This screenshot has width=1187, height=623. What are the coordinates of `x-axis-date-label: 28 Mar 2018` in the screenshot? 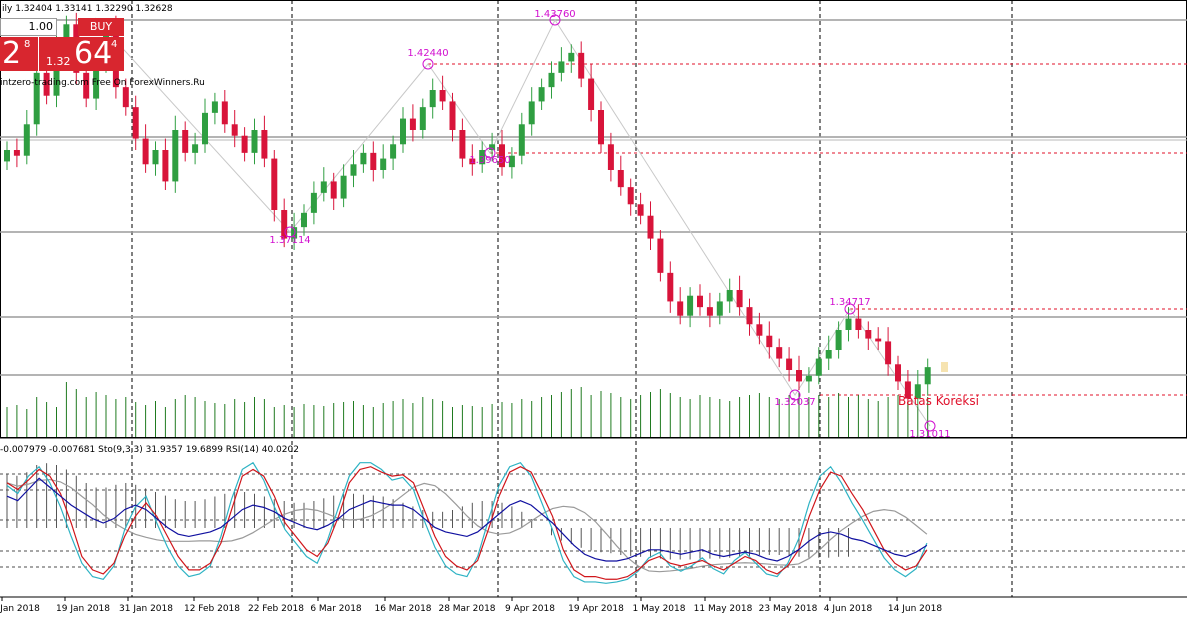 It's located at (466, 609).